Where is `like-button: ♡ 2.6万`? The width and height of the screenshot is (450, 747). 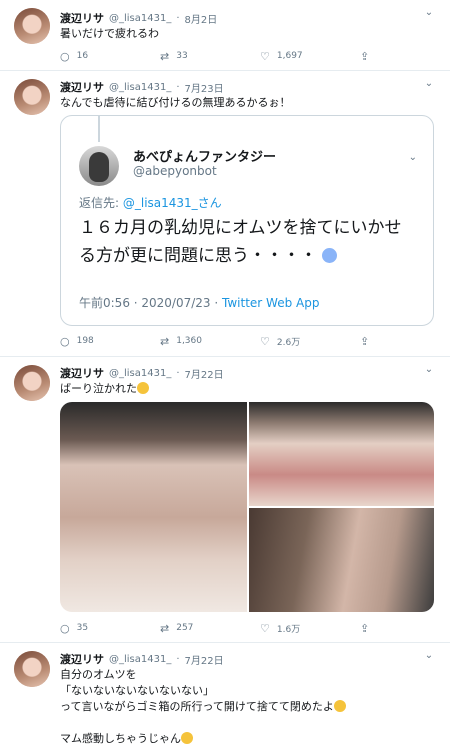
like-button: ♡ 2.6万 is located at coordinates (310, 341).